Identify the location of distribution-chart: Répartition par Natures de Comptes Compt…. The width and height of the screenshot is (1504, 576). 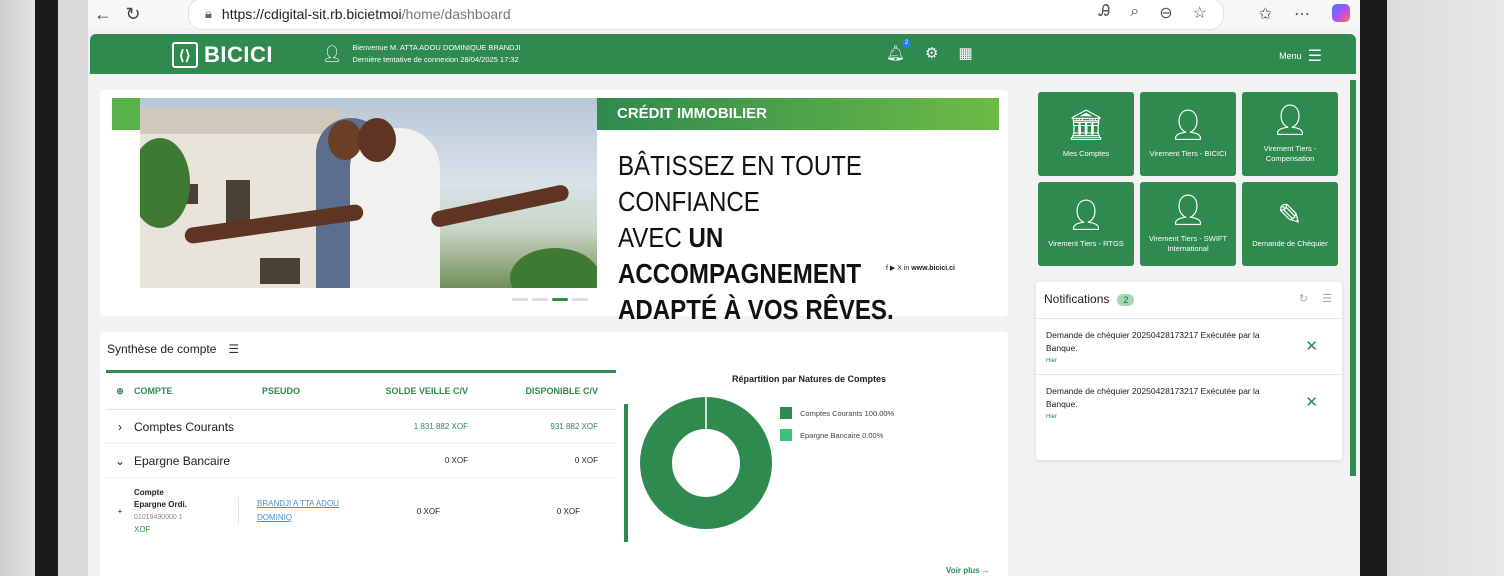
(815, 457).